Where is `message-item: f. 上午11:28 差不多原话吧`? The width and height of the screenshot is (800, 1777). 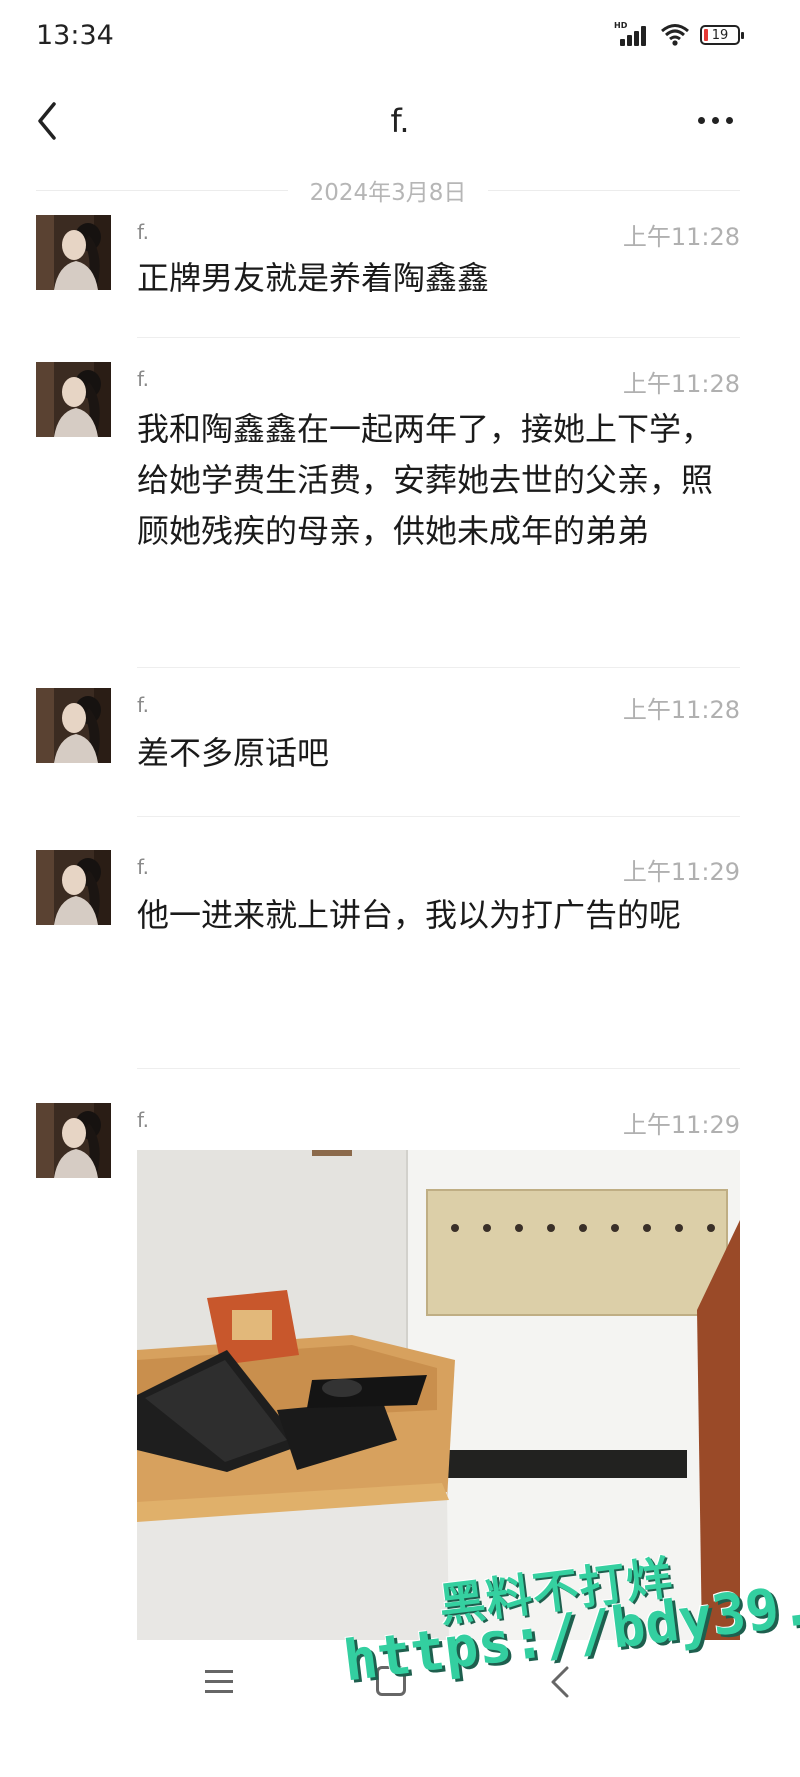
message-item: f. 上午11:28 差不多原话吧 is located at coordinates (400, 760).